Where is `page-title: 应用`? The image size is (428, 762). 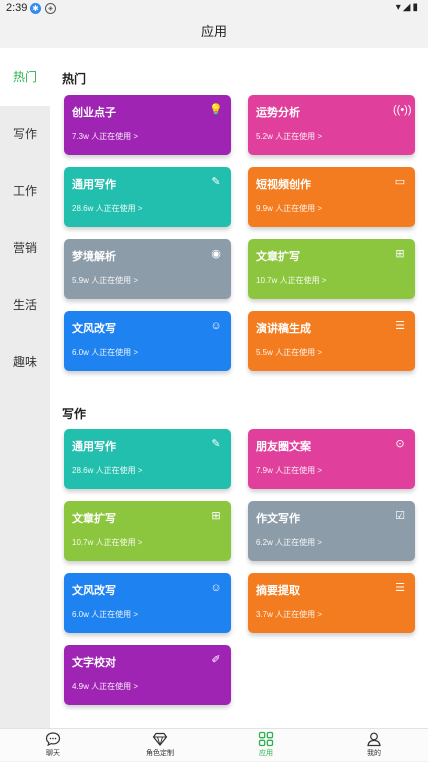 page-title: 应用 is located at coordinates (213, 31).